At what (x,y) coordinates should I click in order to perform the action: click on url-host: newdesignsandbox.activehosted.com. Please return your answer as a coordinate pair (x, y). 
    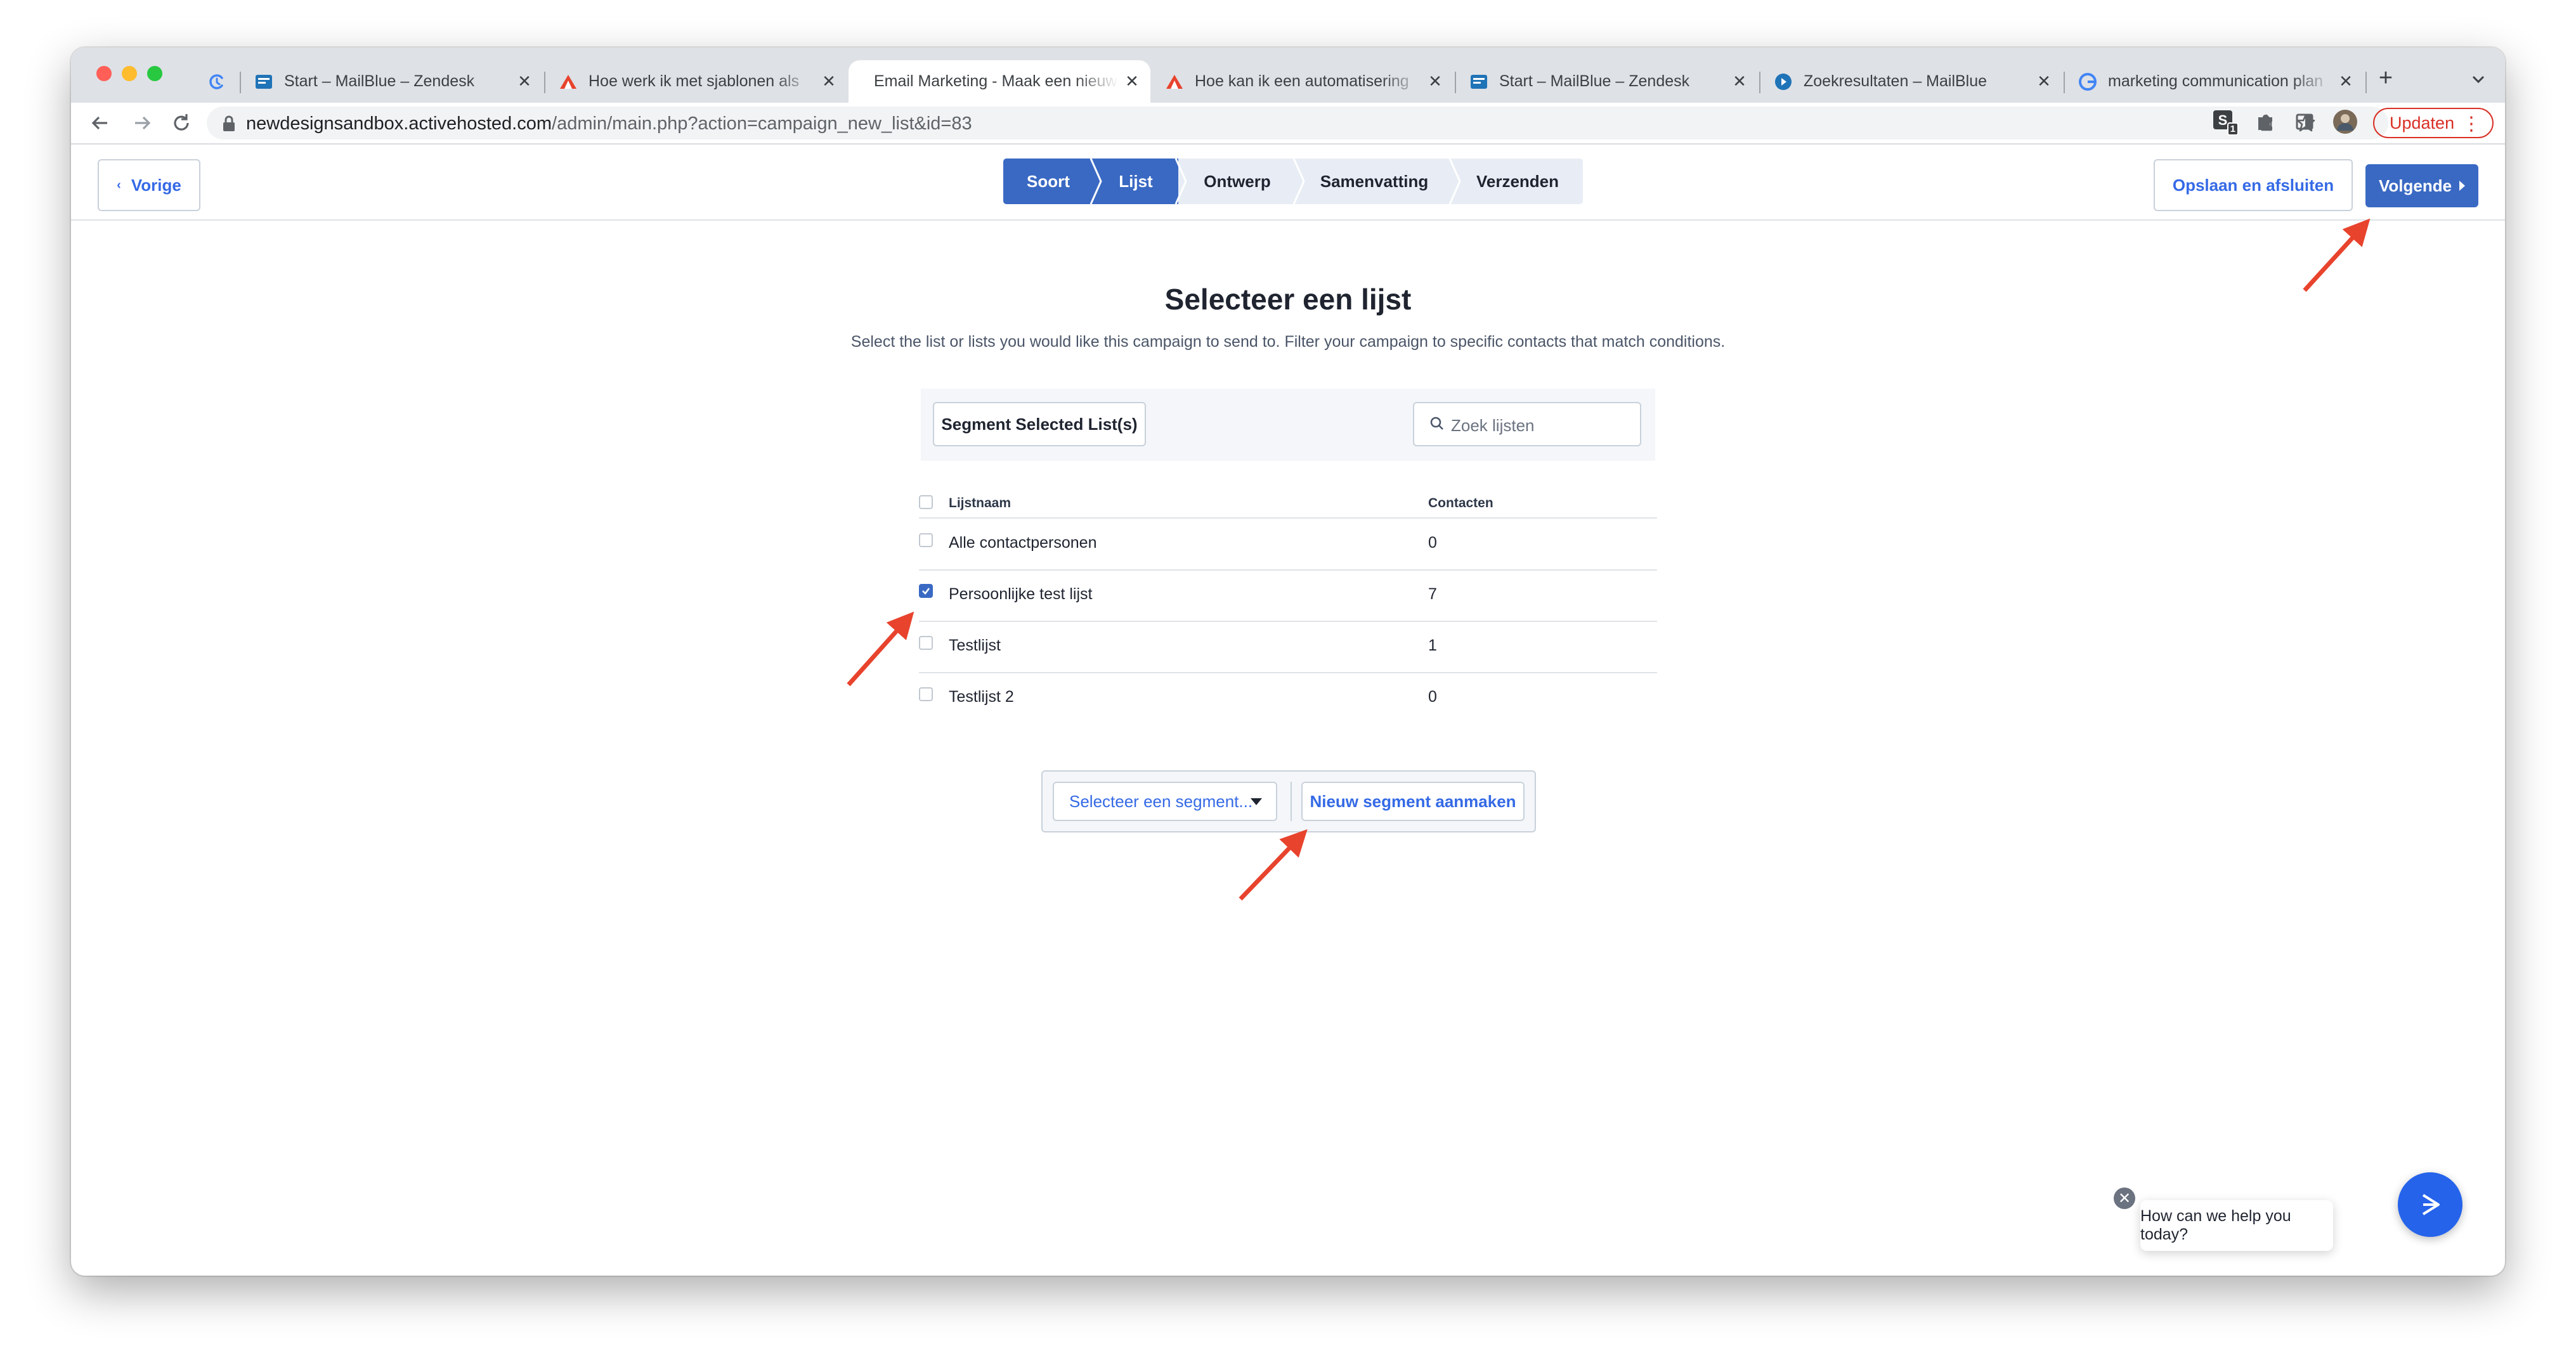
    Looking at the image, I should click on (399, 124).